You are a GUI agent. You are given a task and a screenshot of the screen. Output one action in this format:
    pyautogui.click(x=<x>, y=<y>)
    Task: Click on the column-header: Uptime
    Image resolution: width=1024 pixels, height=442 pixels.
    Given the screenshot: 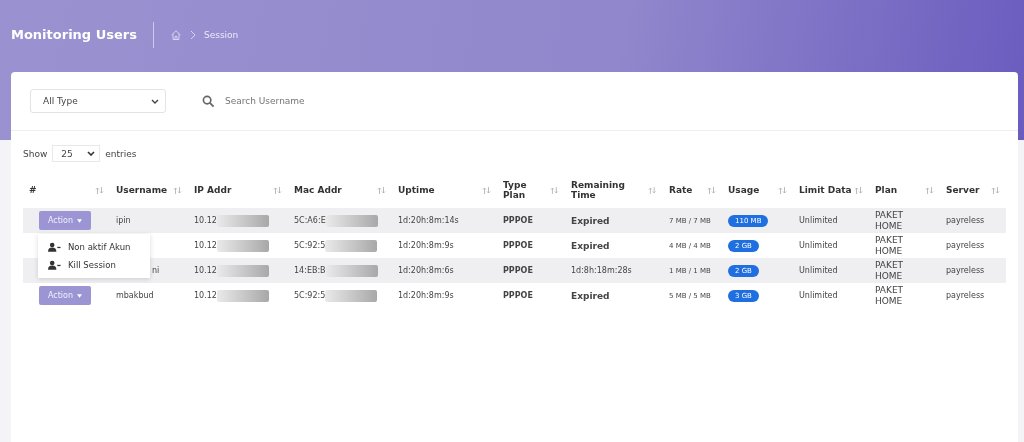 What is the action you would take?
    pyautogui.click(x=416, y=190)
    